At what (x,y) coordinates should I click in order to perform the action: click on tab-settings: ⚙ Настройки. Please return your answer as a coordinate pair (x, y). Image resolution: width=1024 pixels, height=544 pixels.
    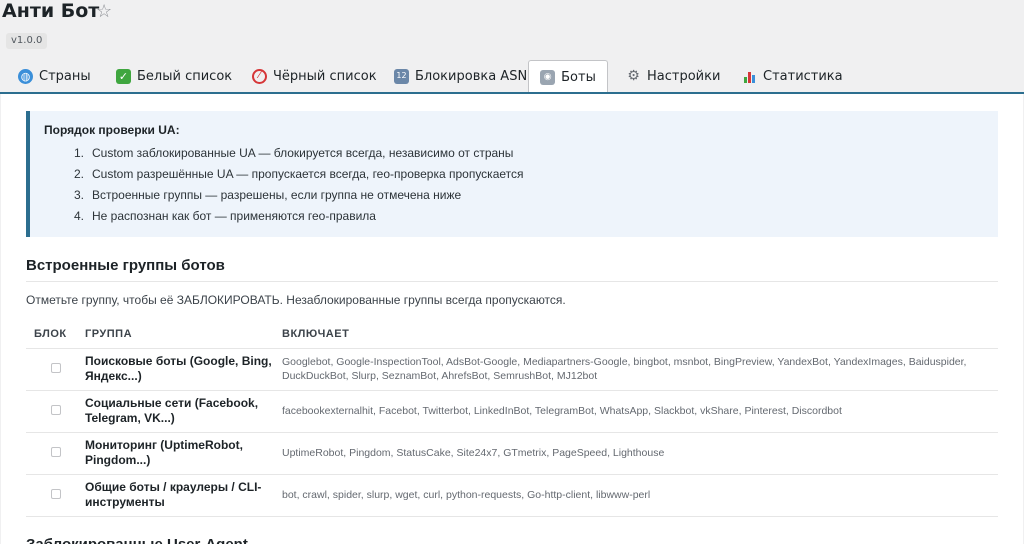
    Looking at the image, I should click on (673, 76).